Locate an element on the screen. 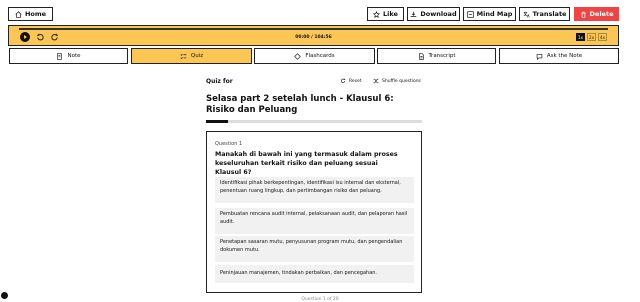 Image resolution: width=640 pixels, height=302 pixels. quiz-icon is located at coordinates (183, 56).